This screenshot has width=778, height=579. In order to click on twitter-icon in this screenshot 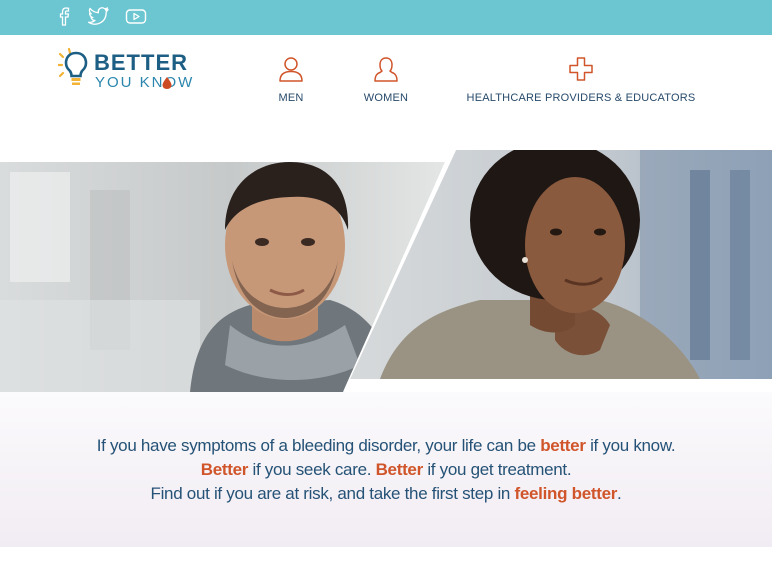, I will do `click(98, 16)`.